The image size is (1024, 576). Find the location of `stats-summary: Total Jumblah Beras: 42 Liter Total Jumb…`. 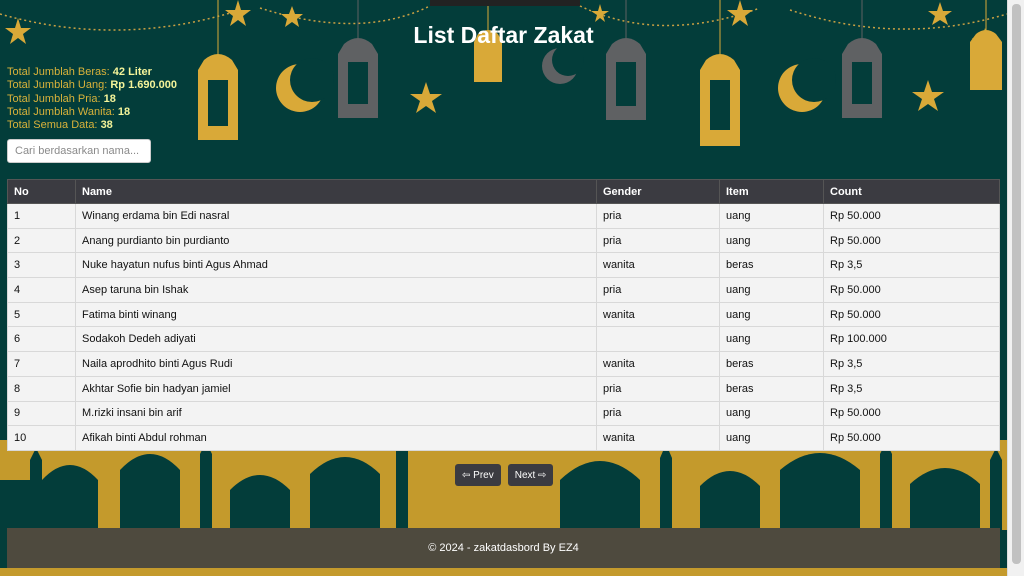

stats-summary: Total Jumblah Beras: 42 Liter Total Jumb… is located at coordinates (92, 99).